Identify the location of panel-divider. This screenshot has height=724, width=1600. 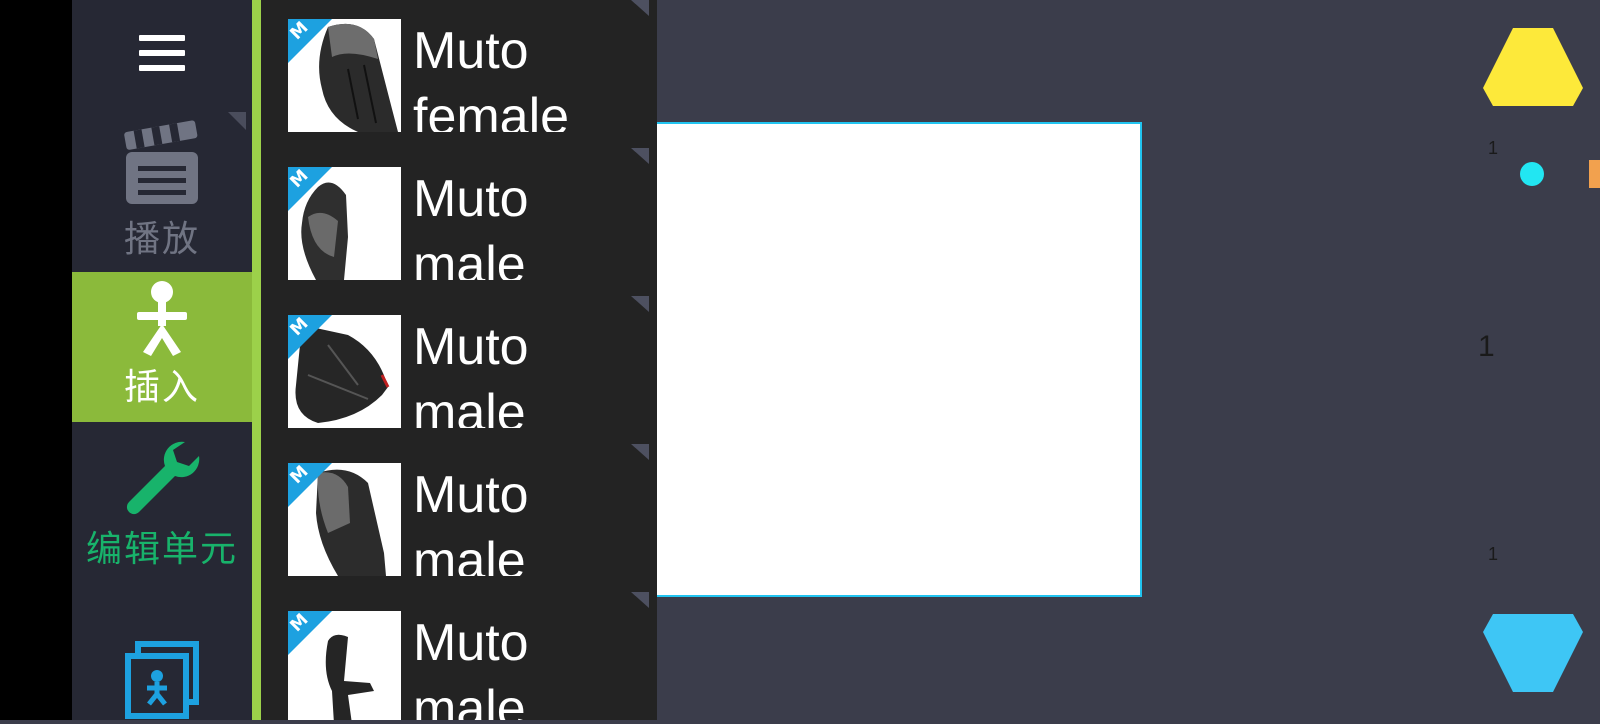
(256, 360).